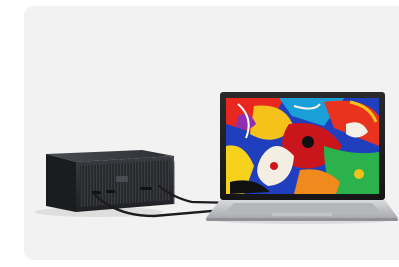 The width and height of the screenshot is (399, 267). Describe the element at coordinates (302, 214) in the screenshot. I see `trackpad` at that location.